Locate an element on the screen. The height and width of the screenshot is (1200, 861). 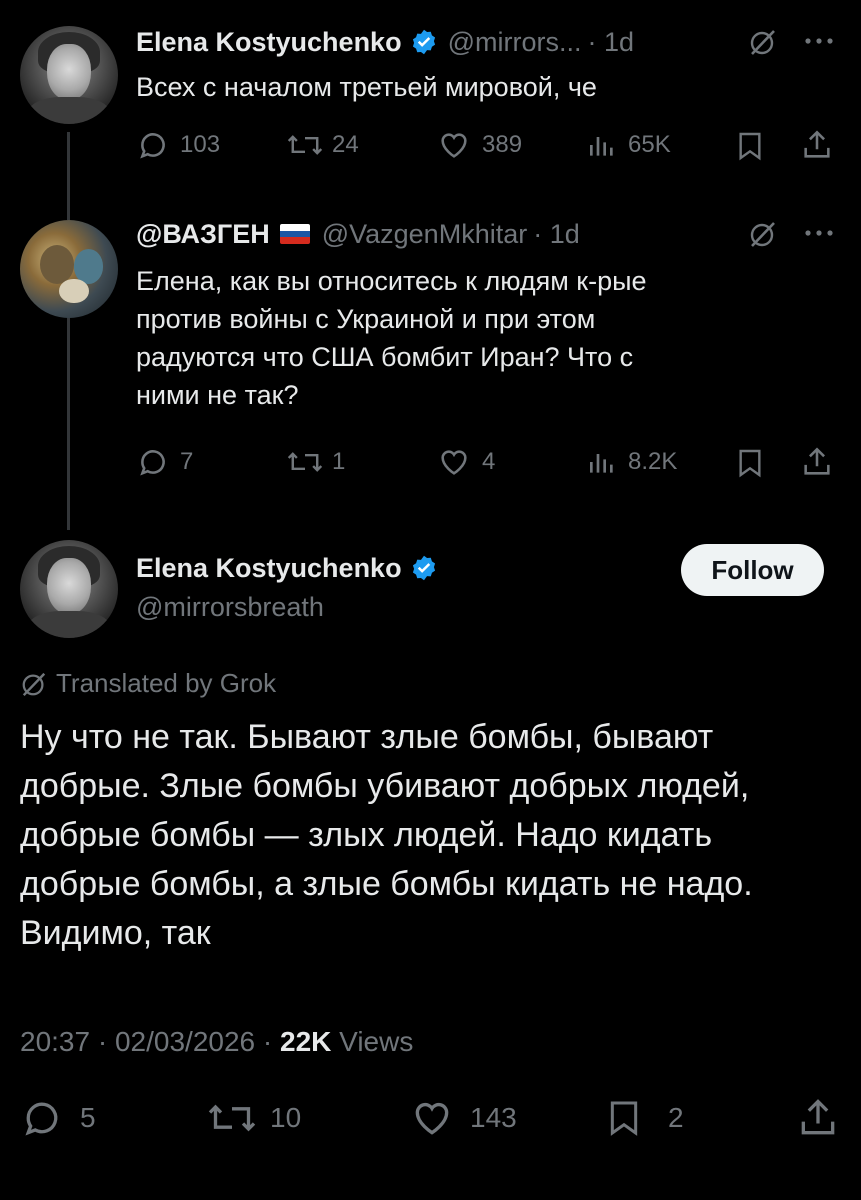
translation-note: Translated by Grok is located at coordinates (148, 683).